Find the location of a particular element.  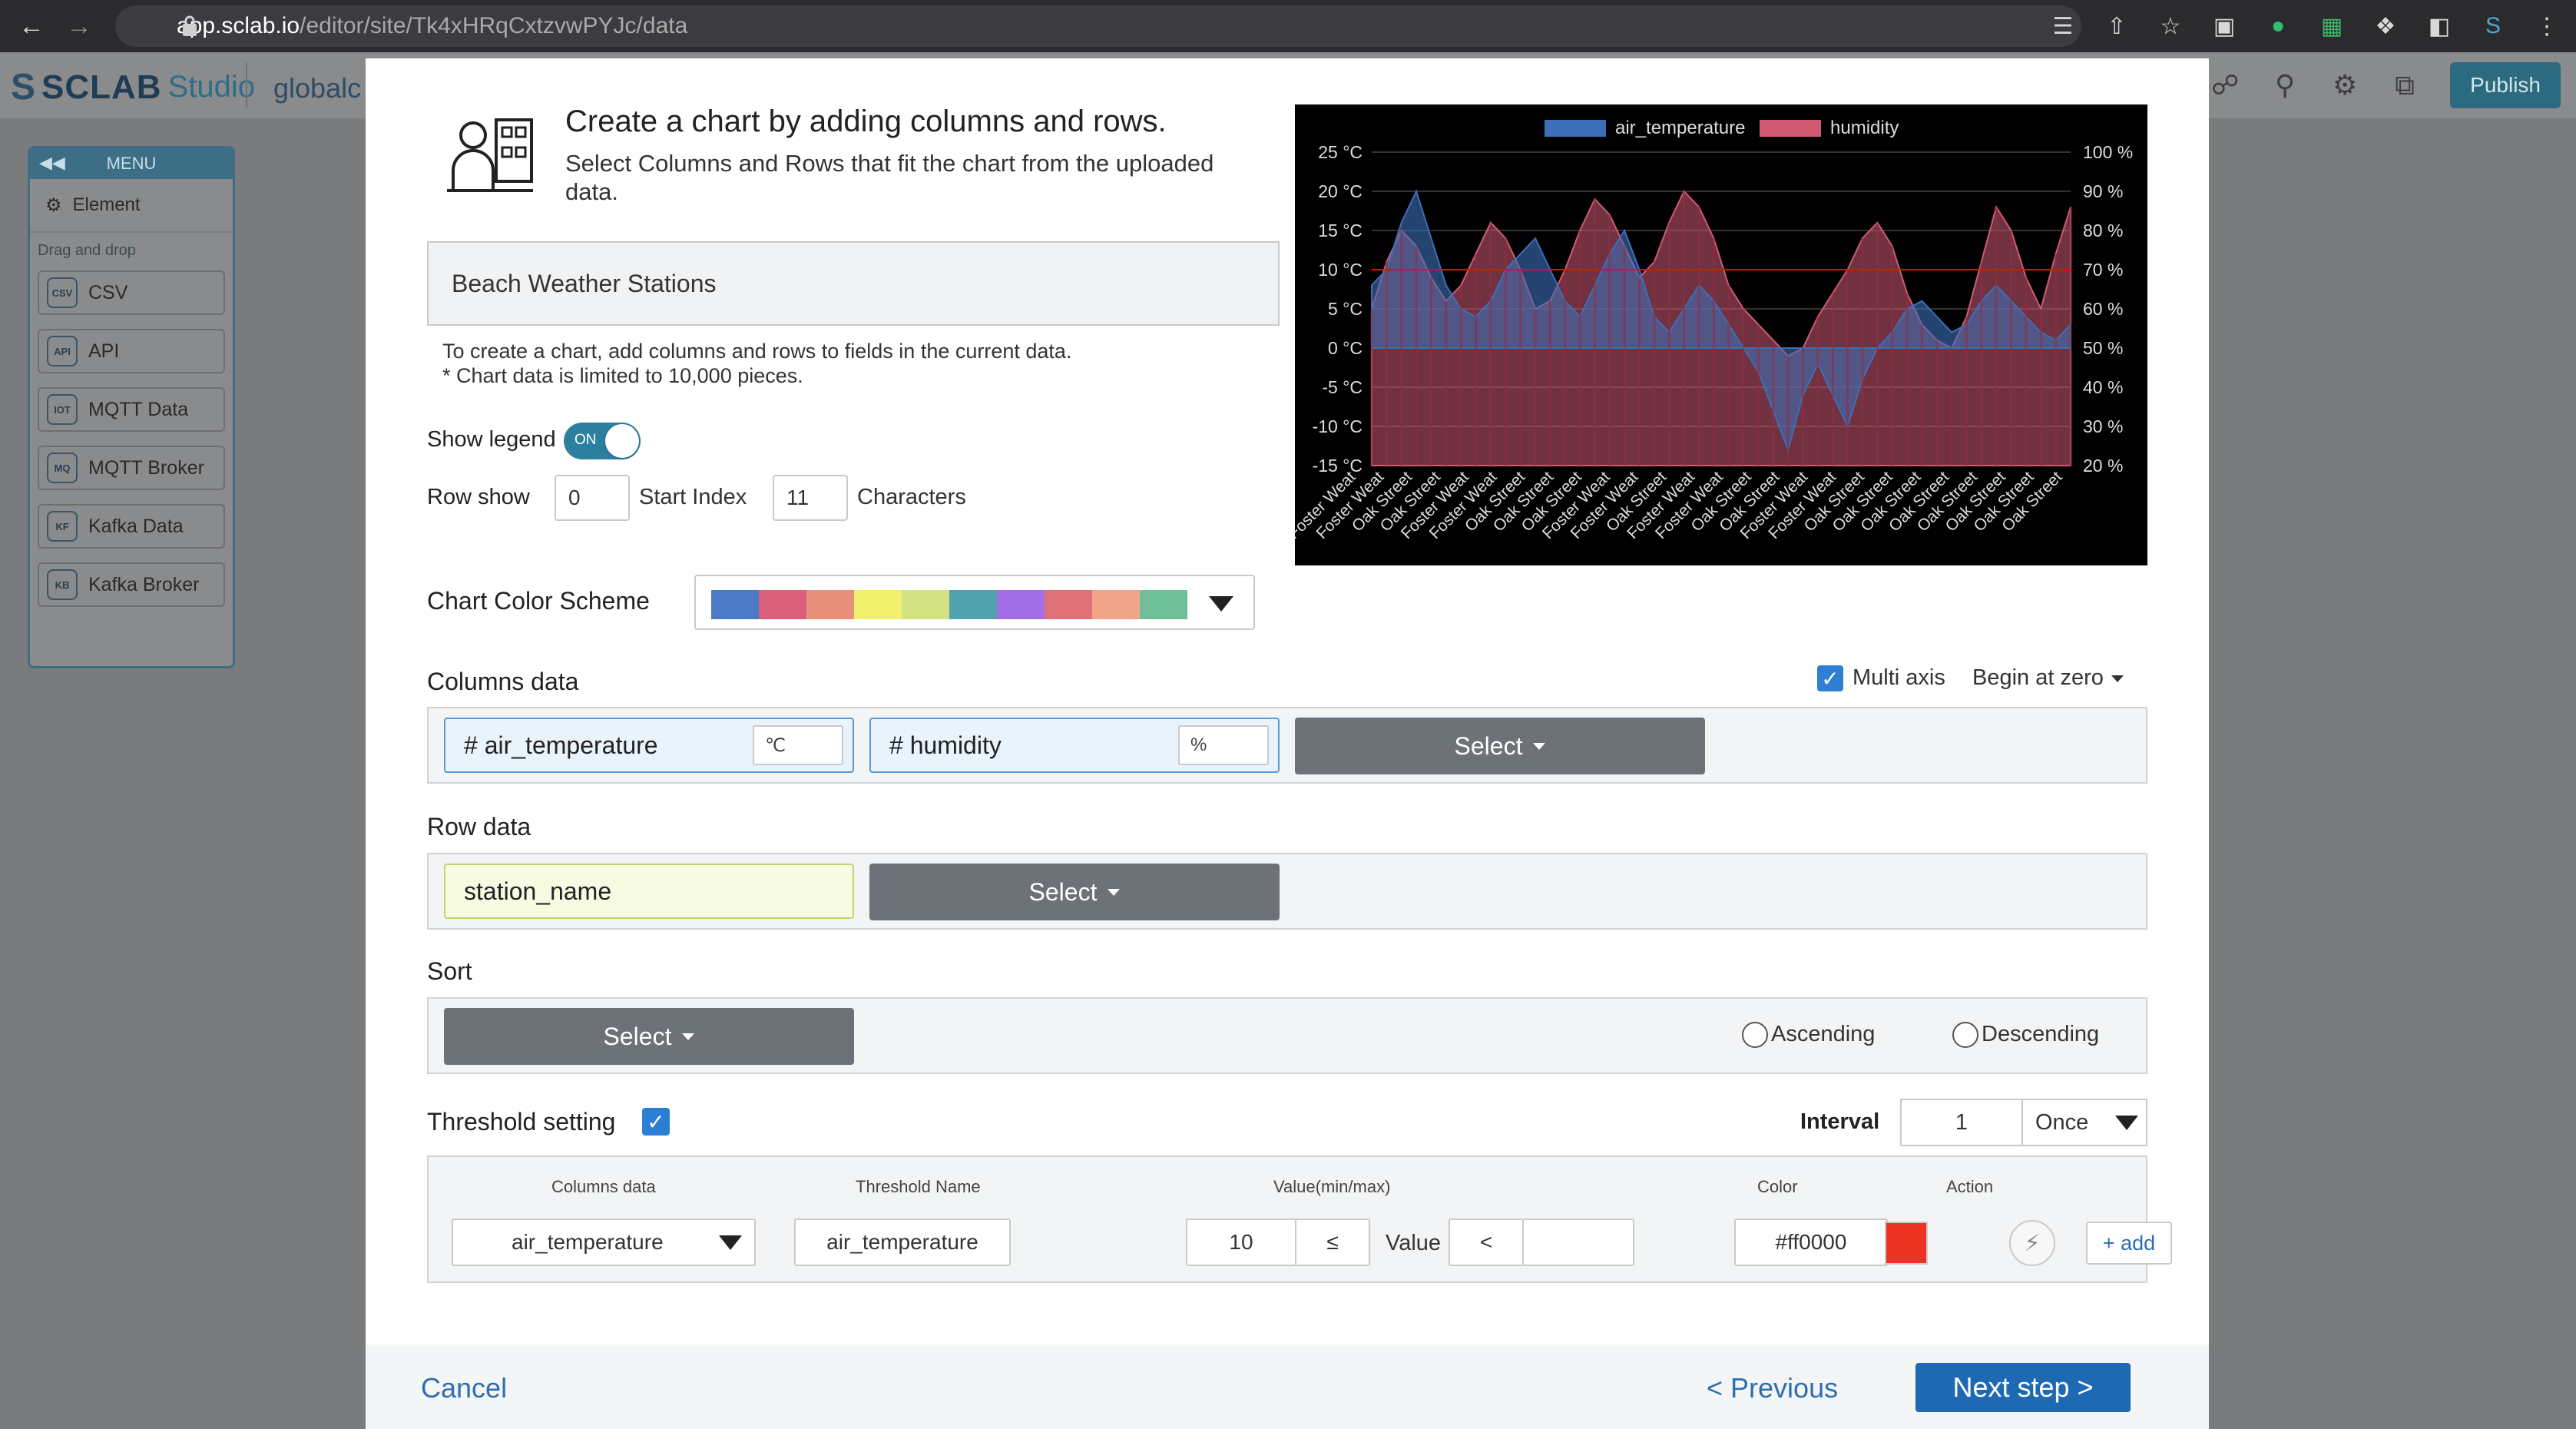

threshold-header-color: Color is located at coordinates (1778, 1186).